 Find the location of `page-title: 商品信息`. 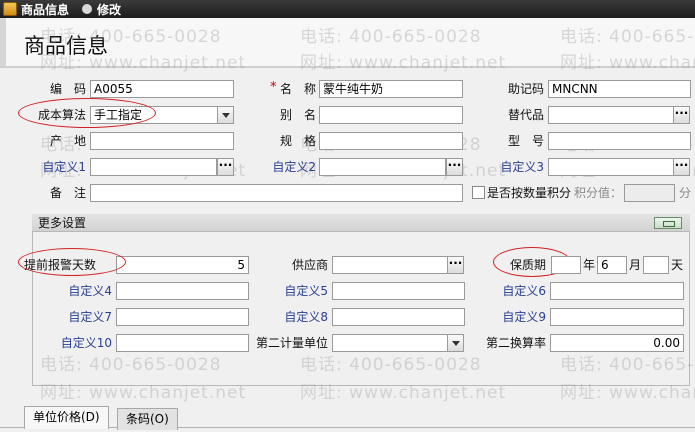

page-title: 商品信息 is located at coordinates (66, 46).